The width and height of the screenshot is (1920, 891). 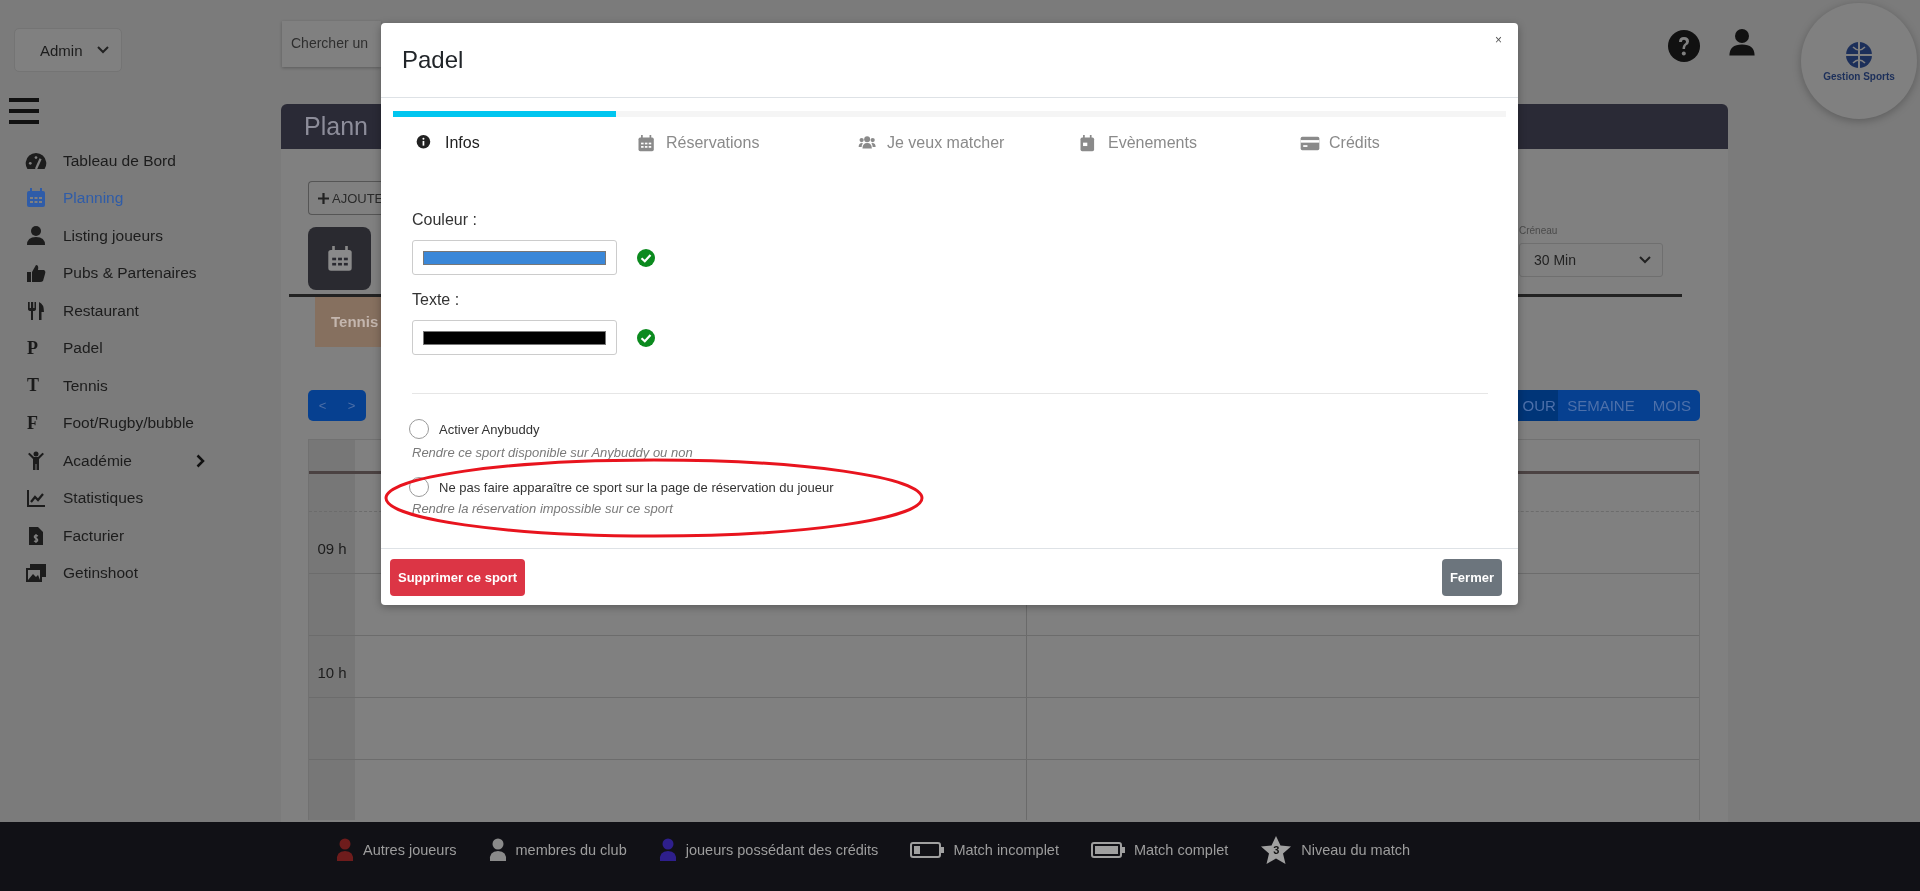 What do you see at coordinates (1276, 849) in the screenshot?
I see `star-badge: 3` at bounding box center [1276, 849].